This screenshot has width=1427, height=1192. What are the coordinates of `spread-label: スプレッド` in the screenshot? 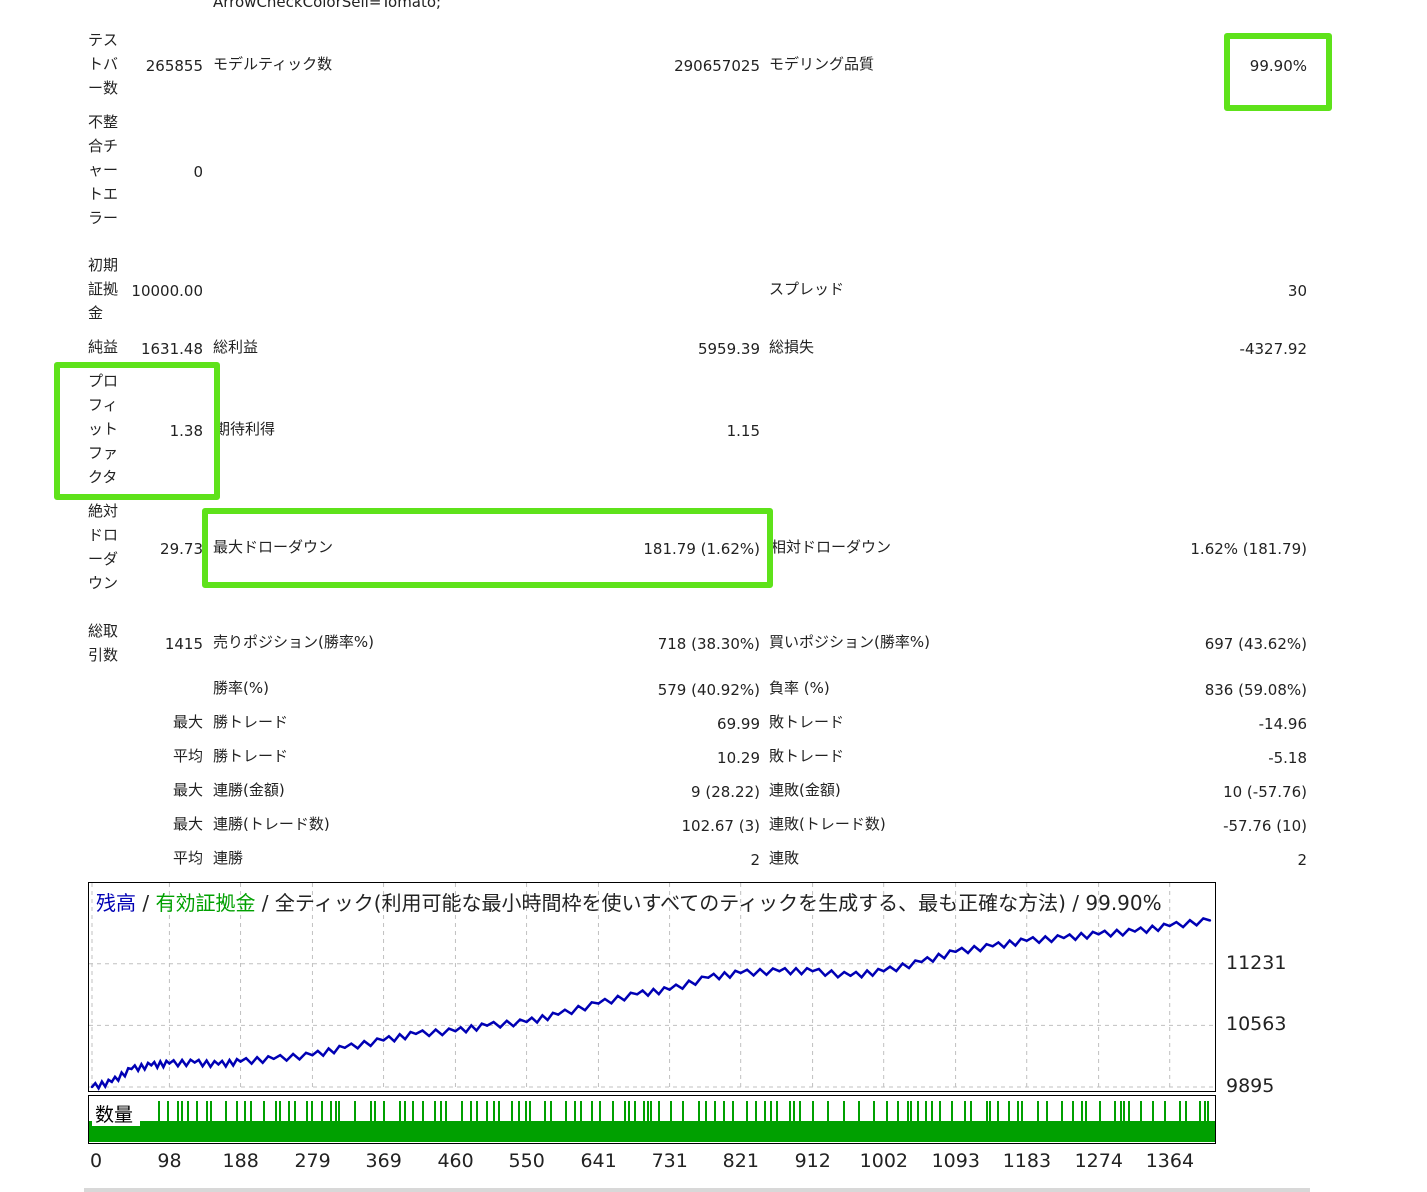 It's located at (807, 289).